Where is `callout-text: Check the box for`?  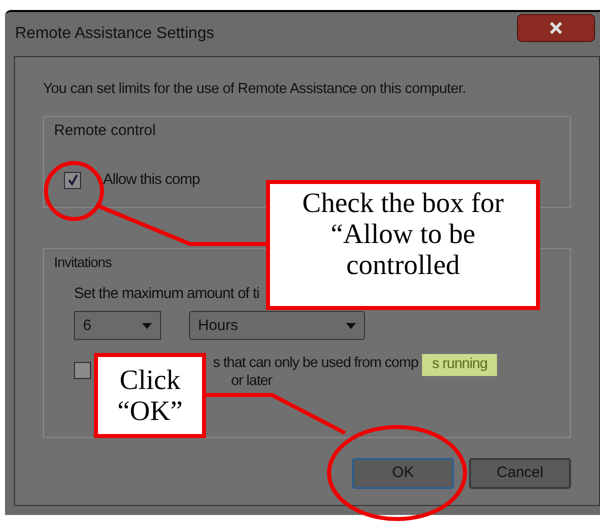
callout-text: Check the box for is located at coordinates (403, 203).